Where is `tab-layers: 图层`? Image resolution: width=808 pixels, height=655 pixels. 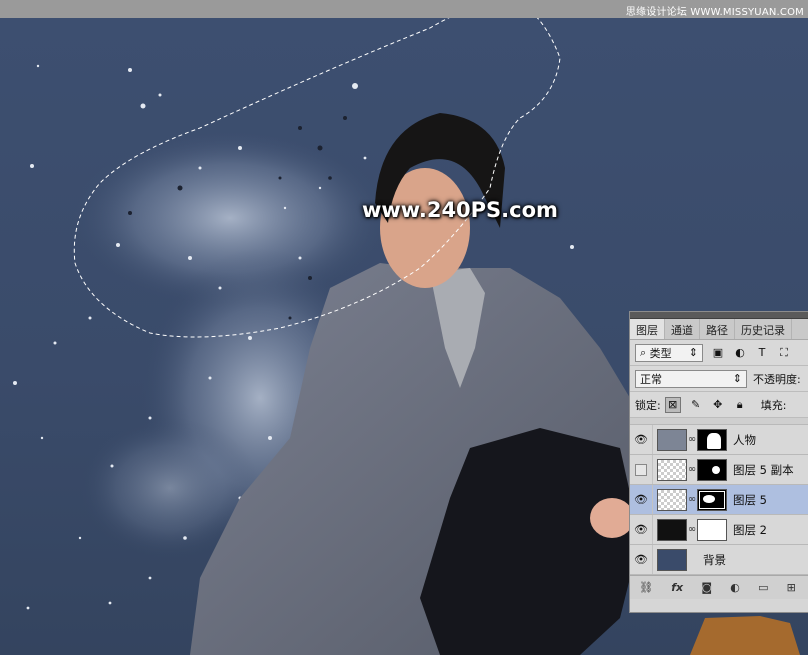
tab-layers: 图层 is located at coordinates (647, 329).